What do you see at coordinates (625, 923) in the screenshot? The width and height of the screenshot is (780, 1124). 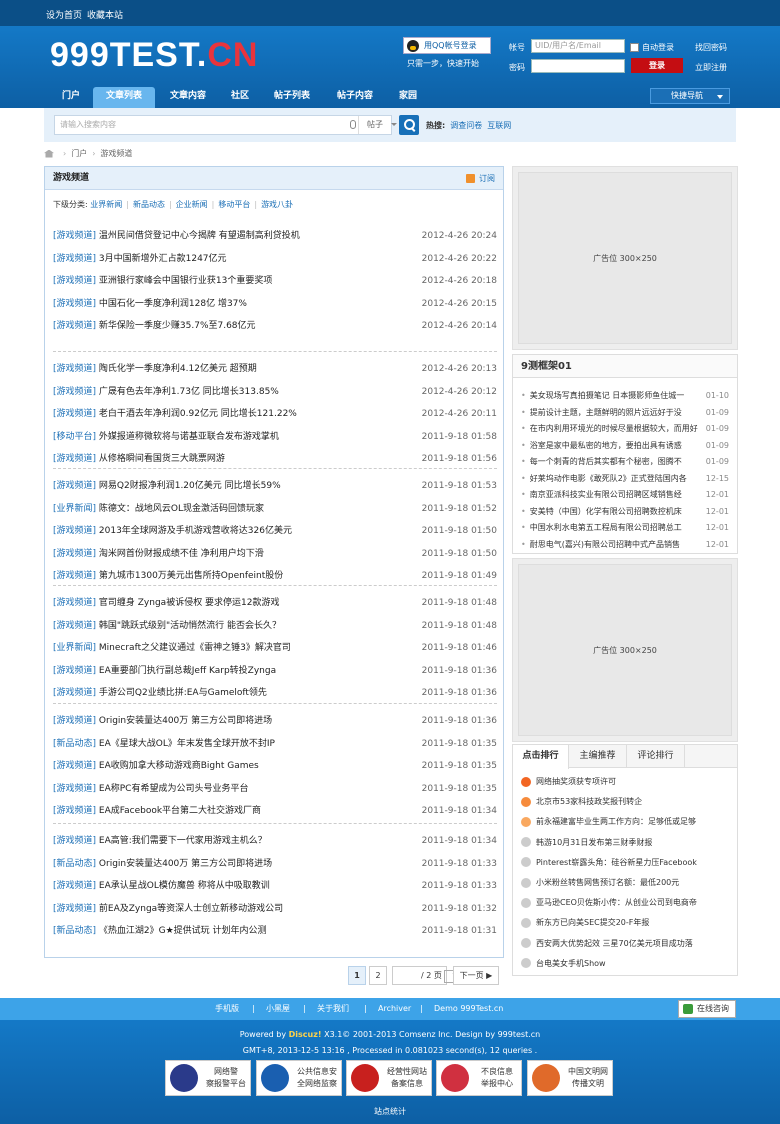 I see `rank-list-item: 新东方已向美SEC提交20-F年报` at bounding box center [625, 923].